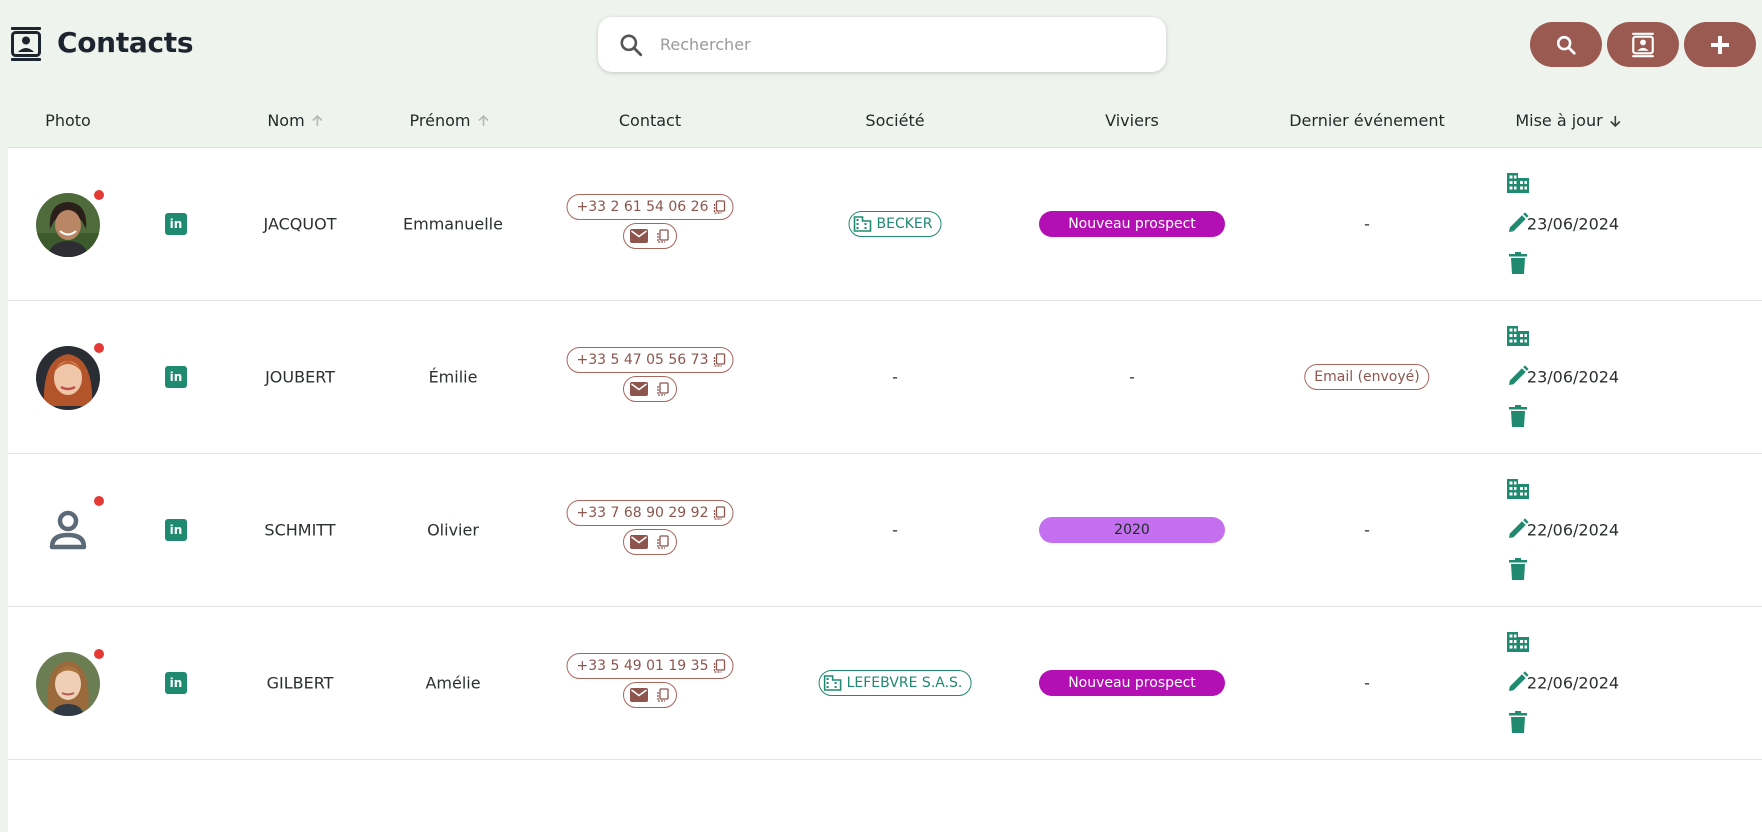 This screenshot has width=1762, height=832. What do you see at coordinates (1132, 224) in the screenshot?
I see `cell-viviers: Nouveau prospect` at bounding box center [1132, 224].